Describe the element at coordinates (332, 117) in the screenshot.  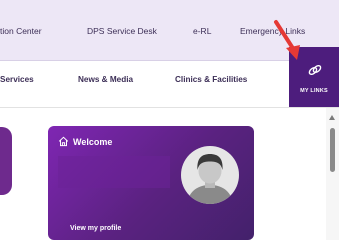
I see `scroll-up-icon` at that location.